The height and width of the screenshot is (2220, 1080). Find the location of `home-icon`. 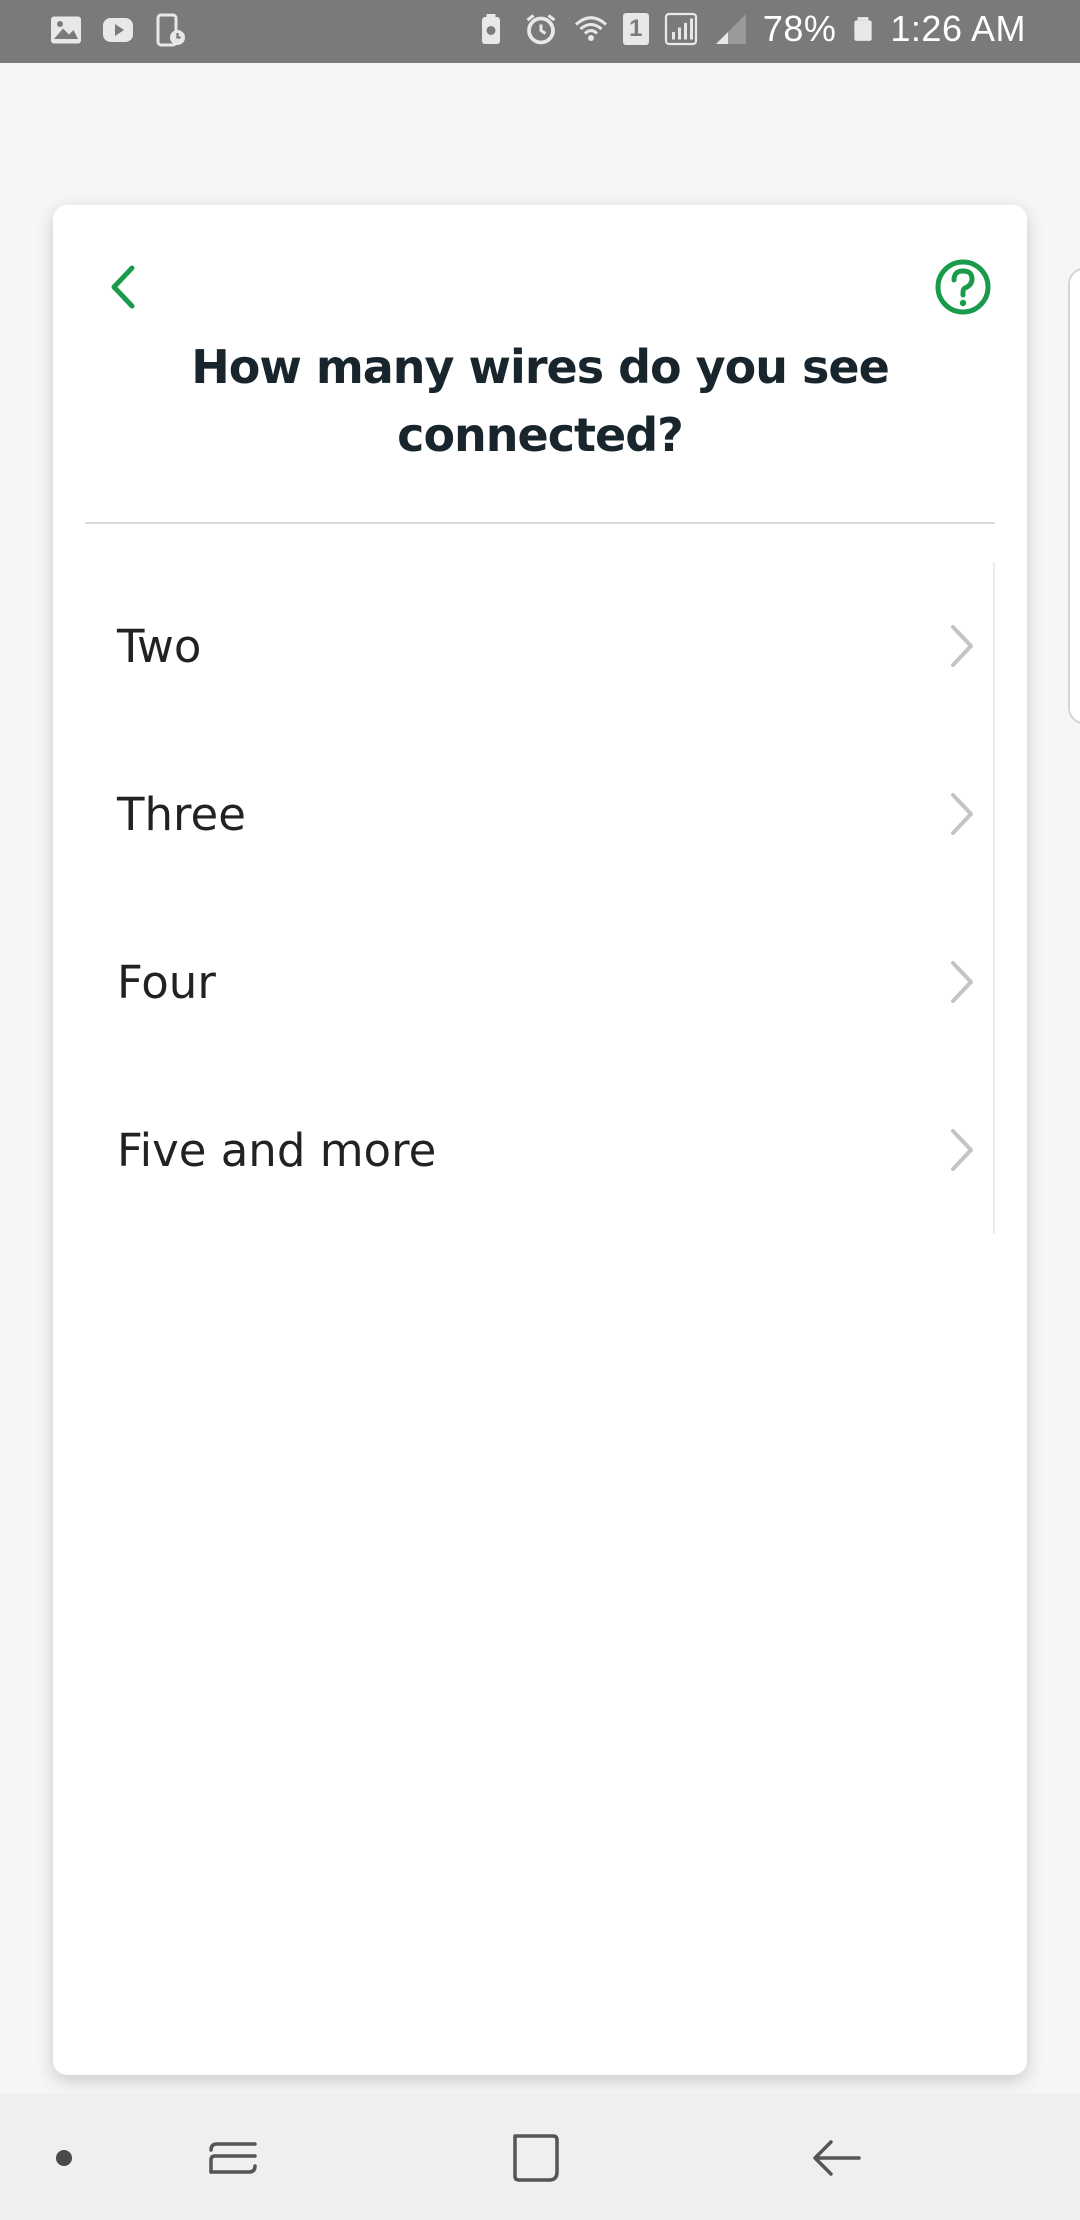

home-icon is located at coordinates (536, 2158).